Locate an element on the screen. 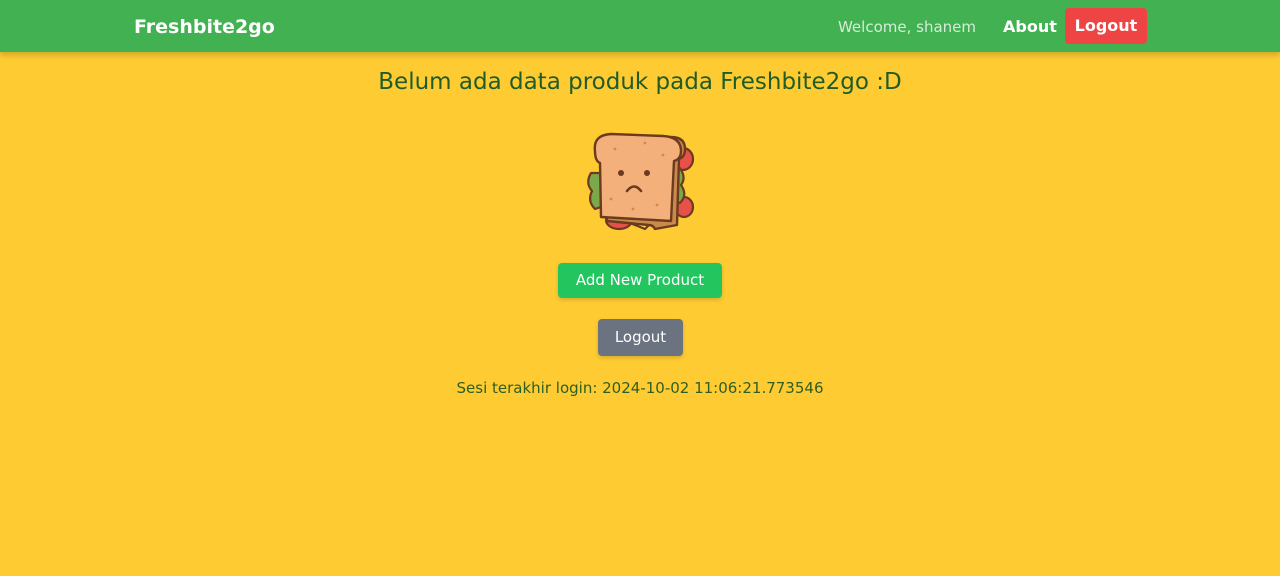 The width and height of the screenshot is (1280, 576). sad-sandwich-icon is located at coordinates (640, 182).